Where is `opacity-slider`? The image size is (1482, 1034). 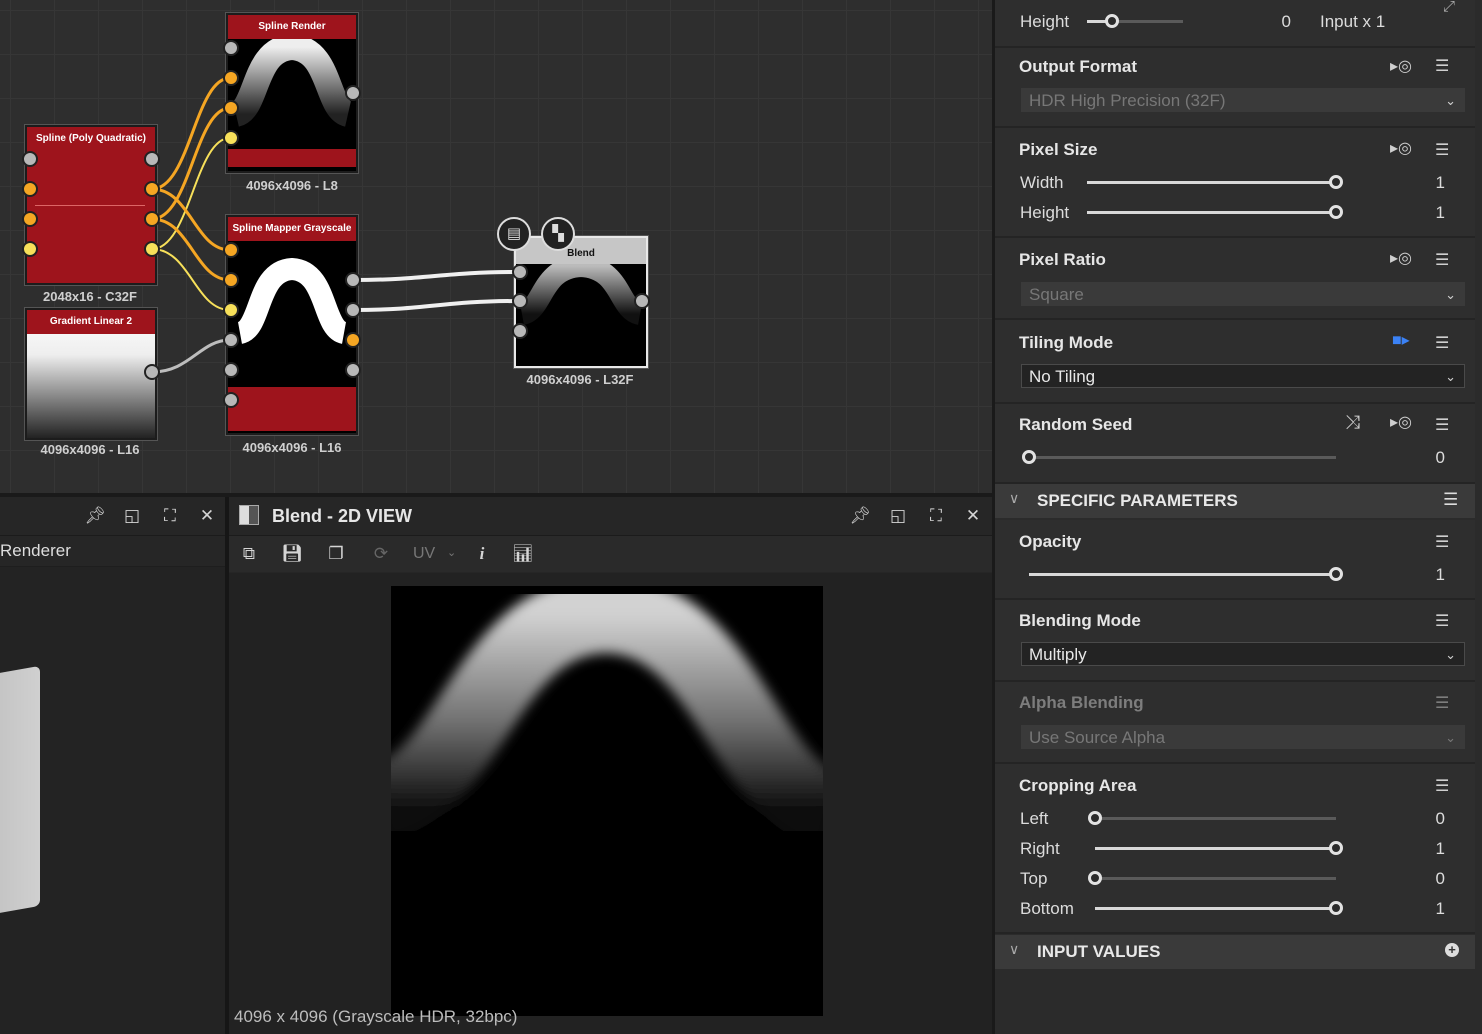
opacity-slider is located at coordinates (1186, 574).